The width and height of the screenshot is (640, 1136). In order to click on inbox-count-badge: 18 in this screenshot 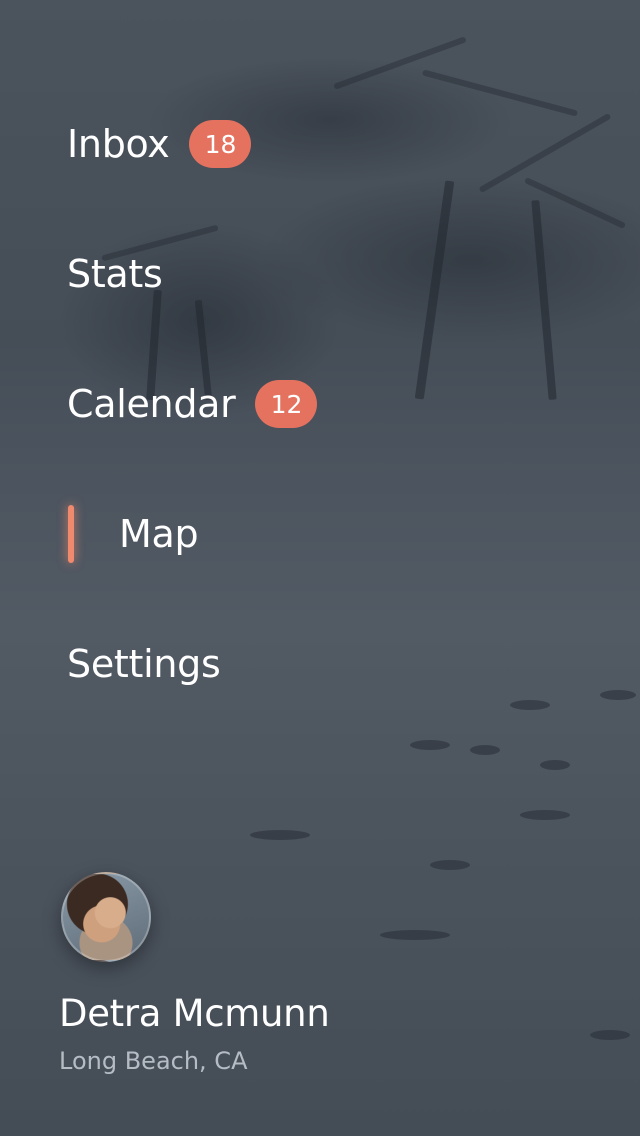, I will do `click(220, 144)`.